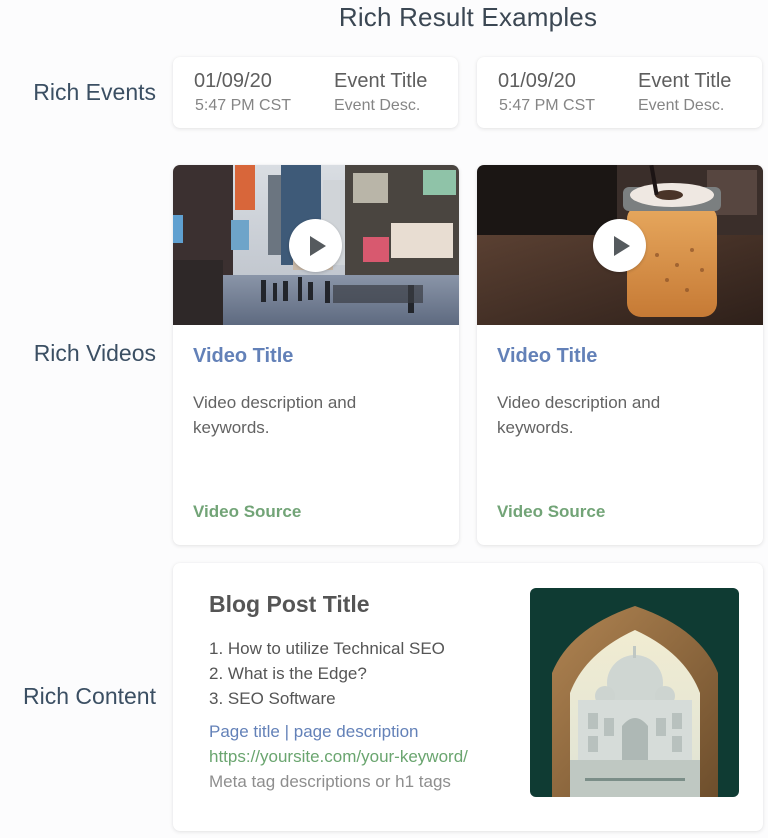 The width and height of the screenshot is (768, 838). What do you see at coordinates (330, 781) in the screenshot?
I see `serp-meta-description: Meta tag descriptions or h1 tags` at bounding box center [330, 781].